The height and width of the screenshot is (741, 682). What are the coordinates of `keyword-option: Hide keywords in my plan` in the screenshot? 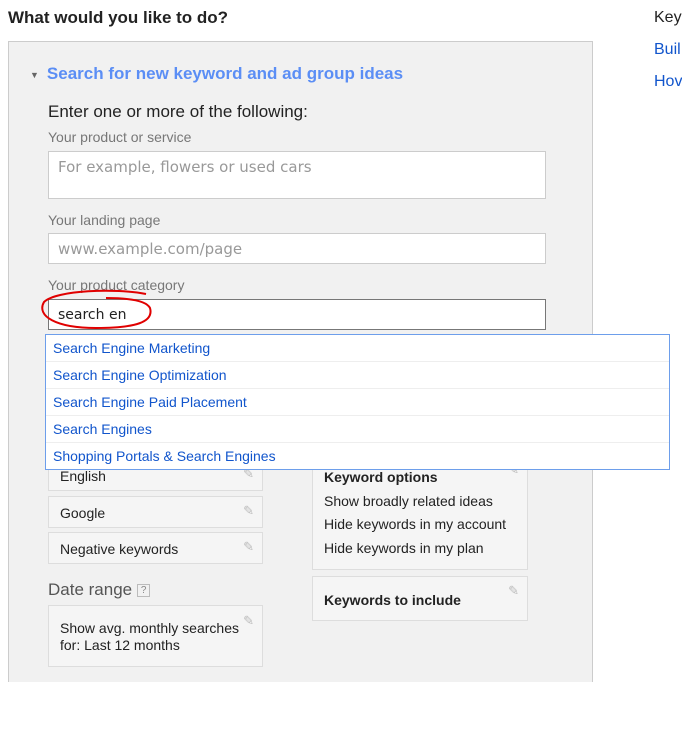 It's located at (404, 547).